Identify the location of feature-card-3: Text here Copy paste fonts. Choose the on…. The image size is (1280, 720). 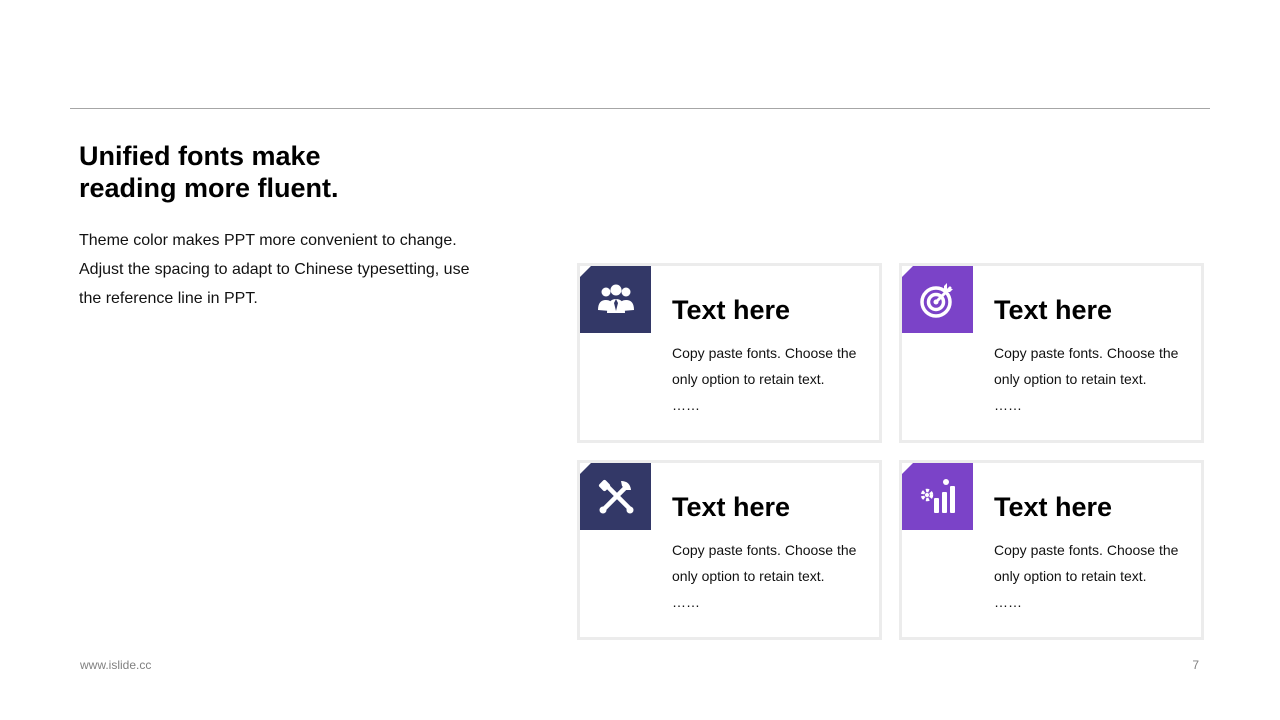
(729, 550).